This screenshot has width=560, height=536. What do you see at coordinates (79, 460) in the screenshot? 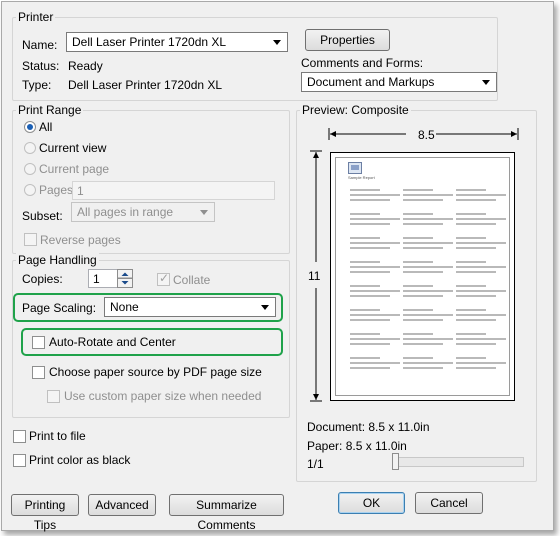
I see `print-color-black-label: Print color as black` at bounding box center [79, 460].